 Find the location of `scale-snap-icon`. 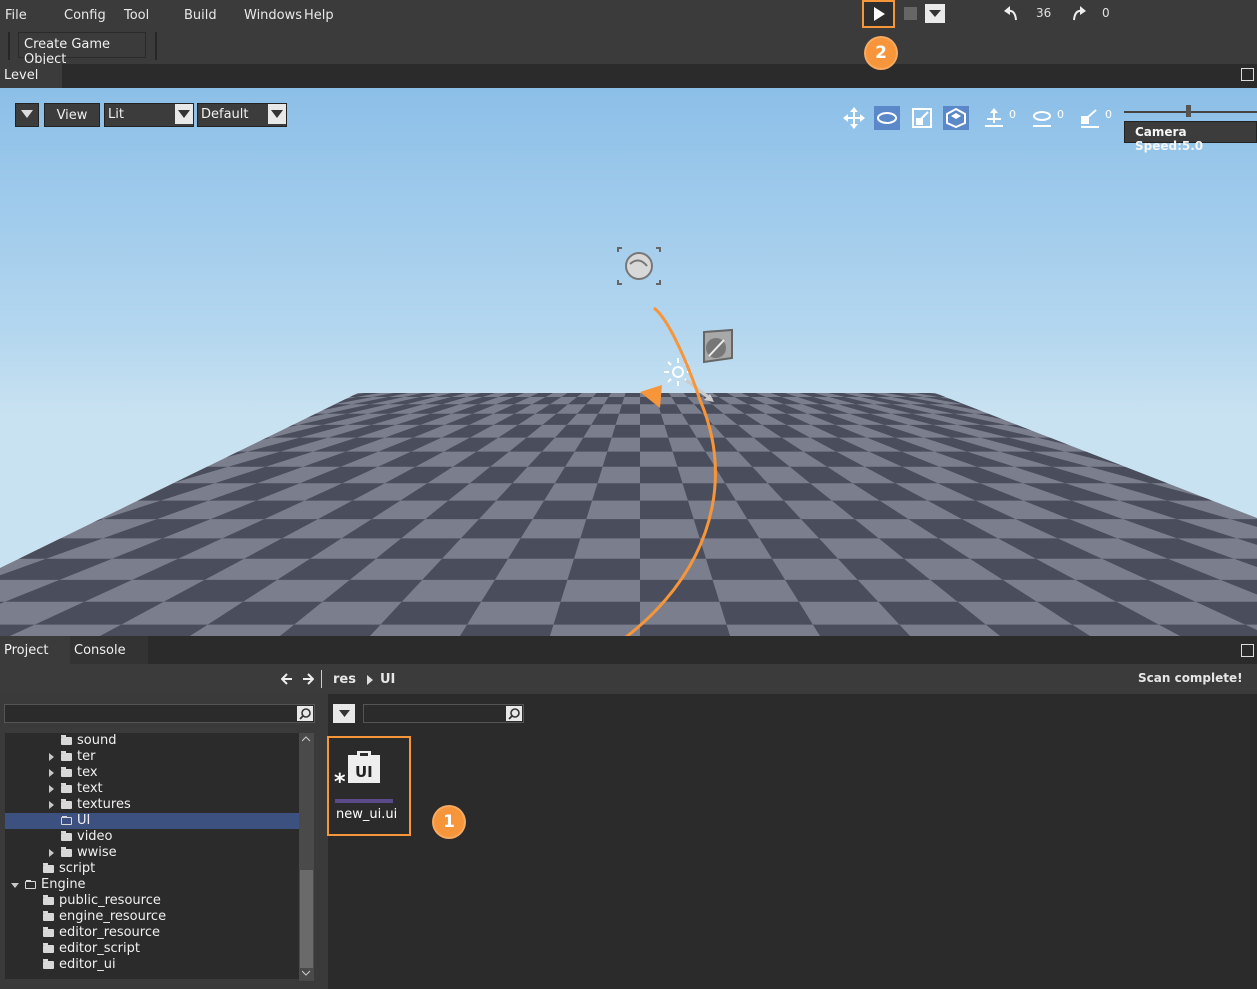

scale-snap-icon is located at coordinates (1090, 118).